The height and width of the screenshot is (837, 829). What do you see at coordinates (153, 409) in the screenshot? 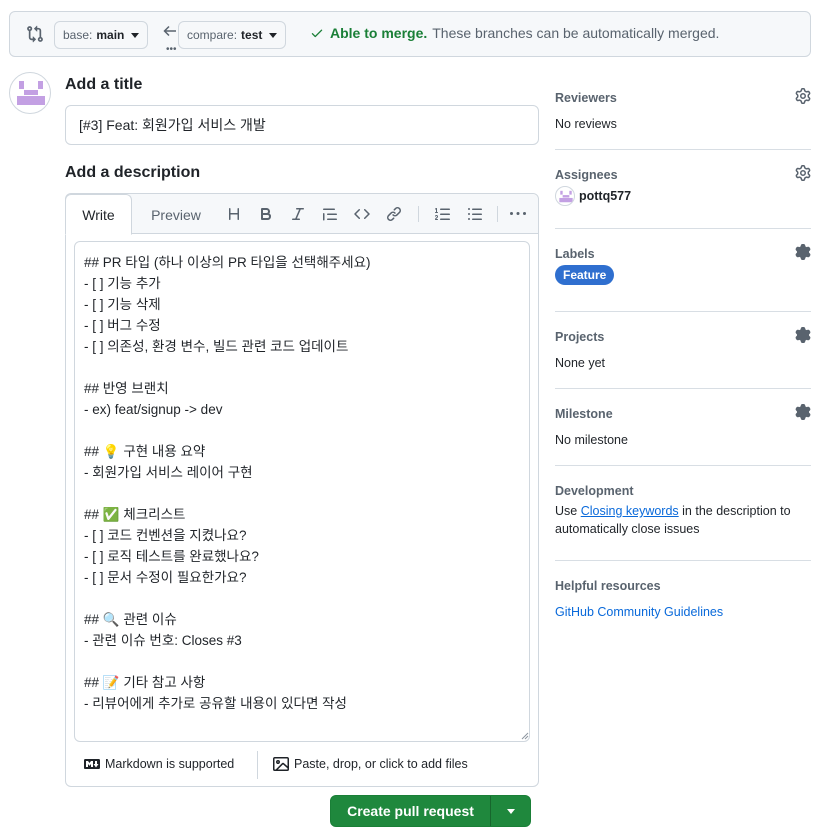
I see `description-line: - ex) feat/signup -> dev` at bounding box center [153, 409].